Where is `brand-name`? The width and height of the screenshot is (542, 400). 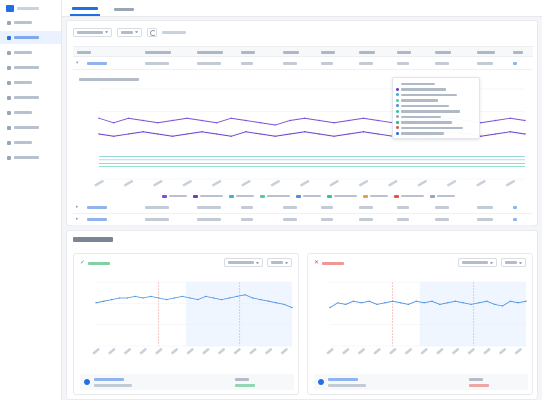
brand-name is located at coordinates (28, 8).